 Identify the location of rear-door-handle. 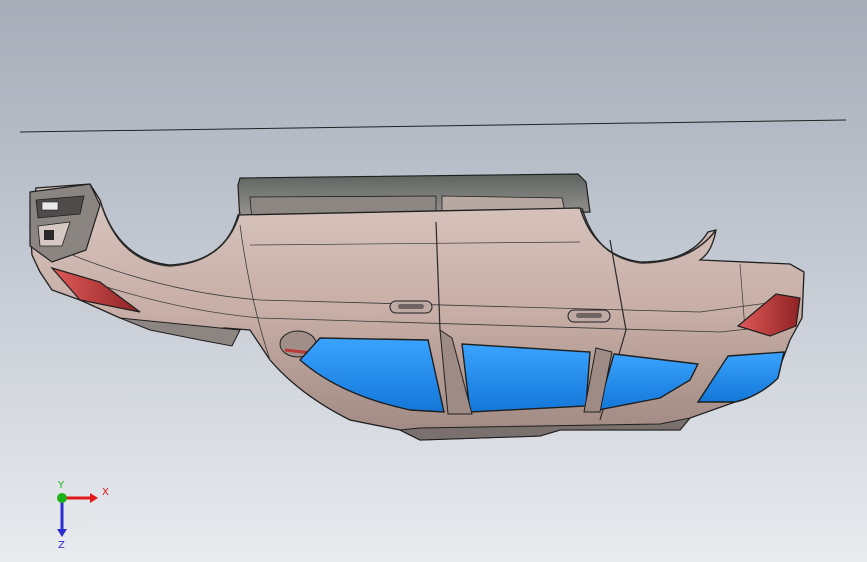
(589, 316).